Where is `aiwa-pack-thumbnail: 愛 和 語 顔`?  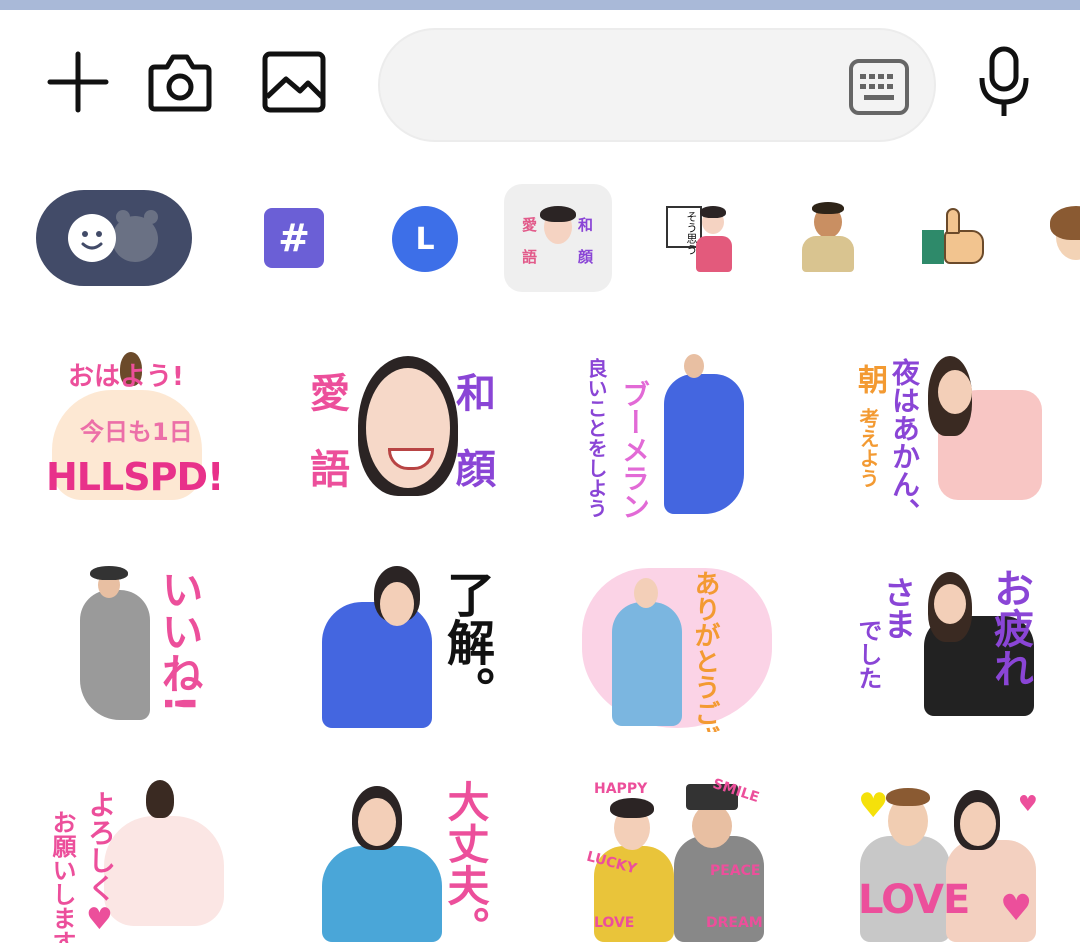
aiwa-pack-thumbnail: 愛 和 語 顔 is located at coordinates (558, 238).